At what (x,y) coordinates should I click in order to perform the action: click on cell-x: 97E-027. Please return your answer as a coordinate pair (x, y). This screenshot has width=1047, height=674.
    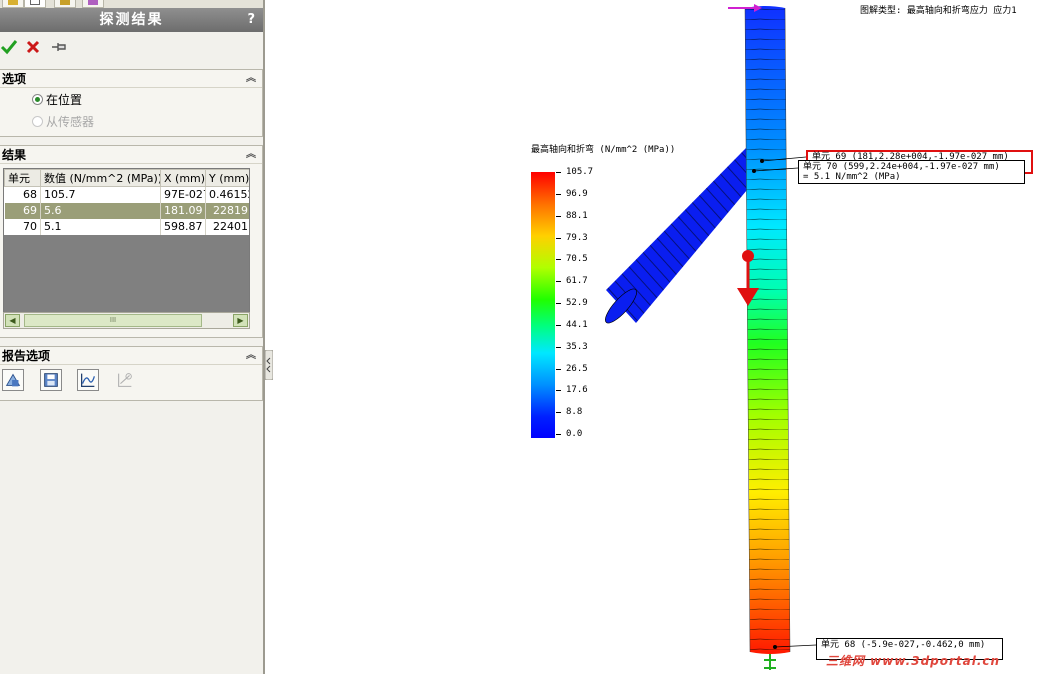
    Looking at the image, I should click on (183, 194).